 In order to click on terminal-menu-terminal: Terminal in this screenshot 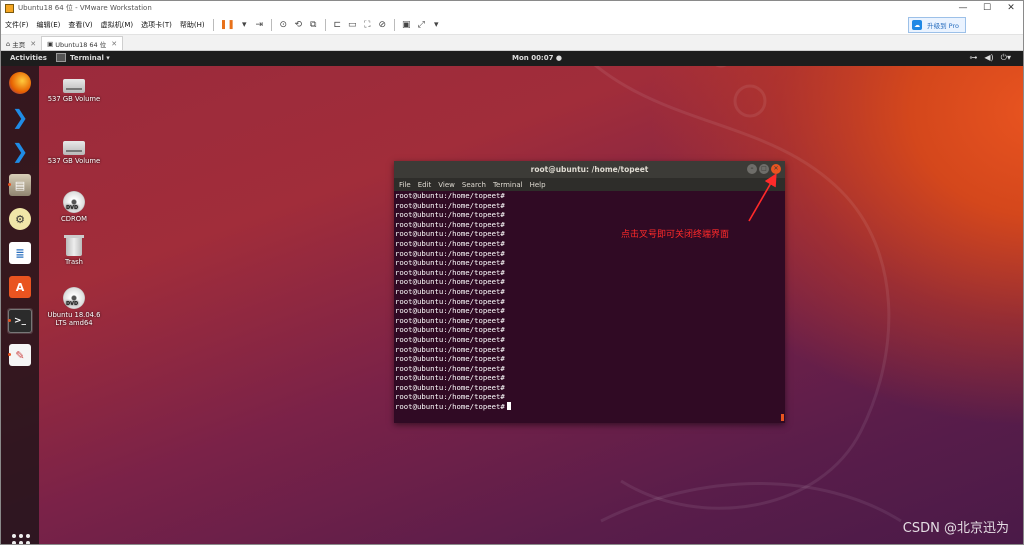, I will do `click(508, 185)`.